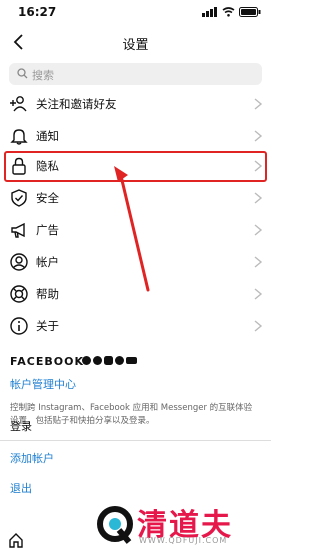  I want to click on home-icon, so click(16, 540).